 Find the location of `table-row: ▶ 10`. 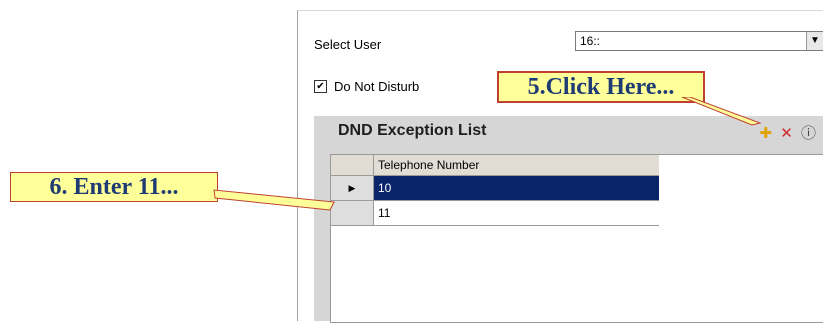

table-row: ▶ 10 is located at coordinates (495, 188).